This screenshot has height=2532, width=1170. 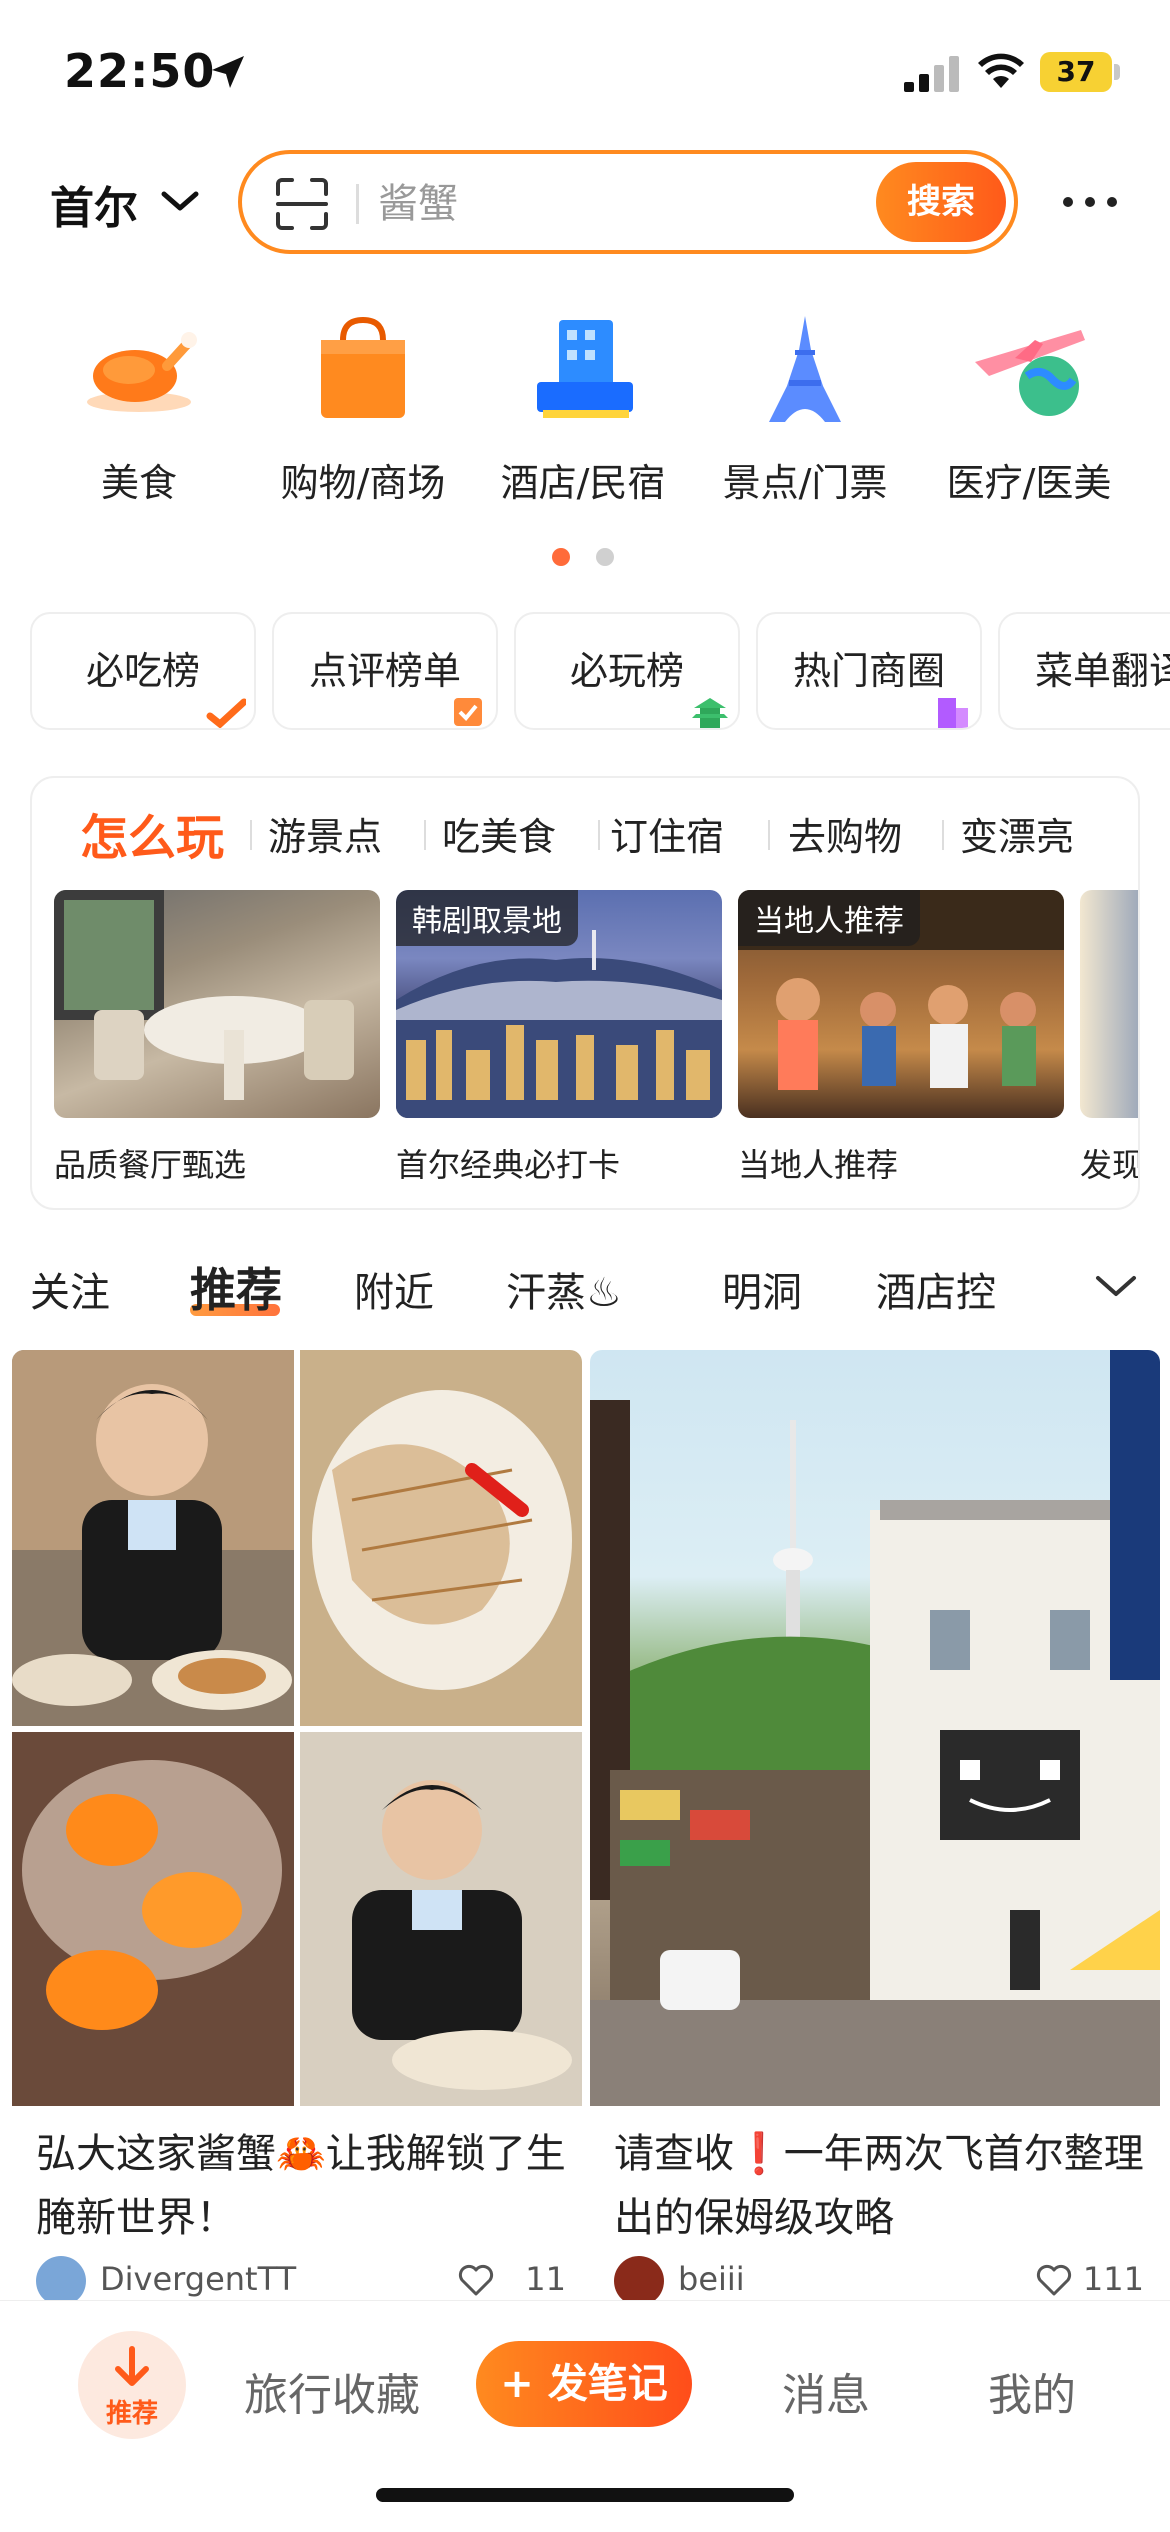 What do you see at coordinates (508, 1165) in the screenshot?
I see `play-item-caption: 首尔经典必打卡` at bounding box center [508, 1165].